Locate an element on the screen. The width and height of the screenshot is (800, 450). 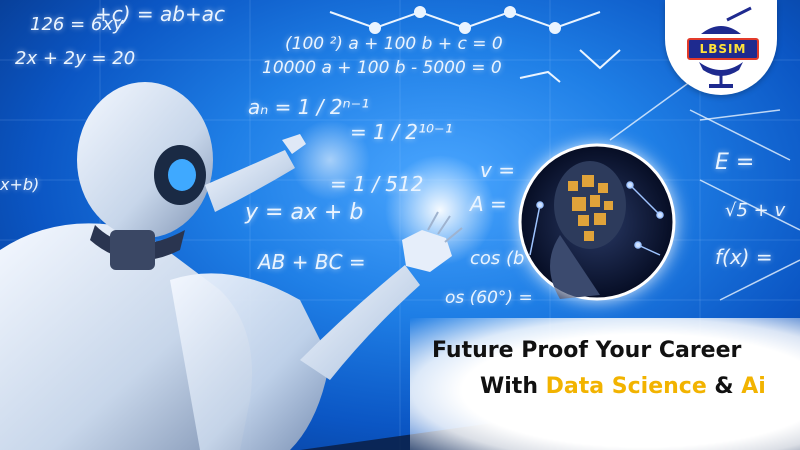
ai-inset-frame is located at coordinates (597, 222).